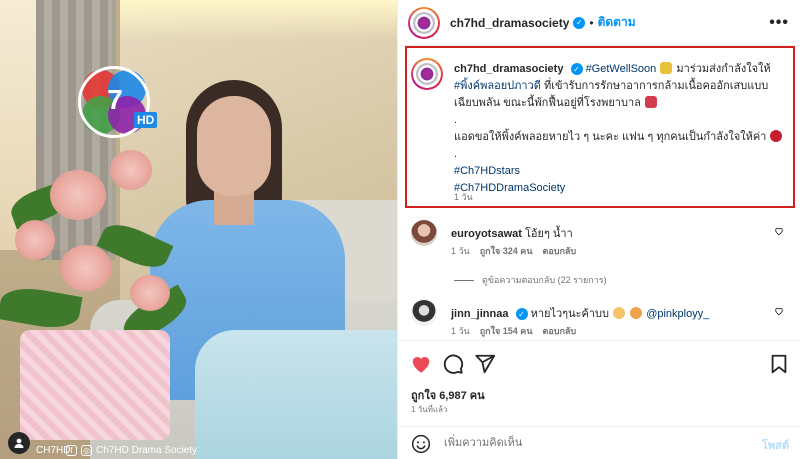 The height and width of the screenshot is (459, 800). I want to click on laugh-emoji-icon, so click(636, 313).